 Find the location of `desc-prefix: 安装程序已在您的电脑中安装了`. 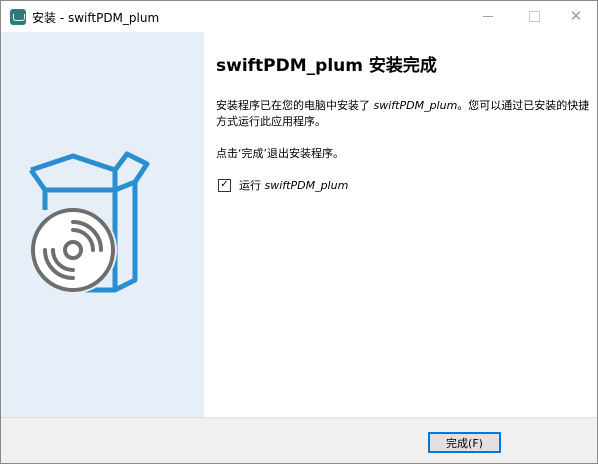

desc-prefix: 安装程序已在您的电脑中安装了 is located at coordinates (295, 105).